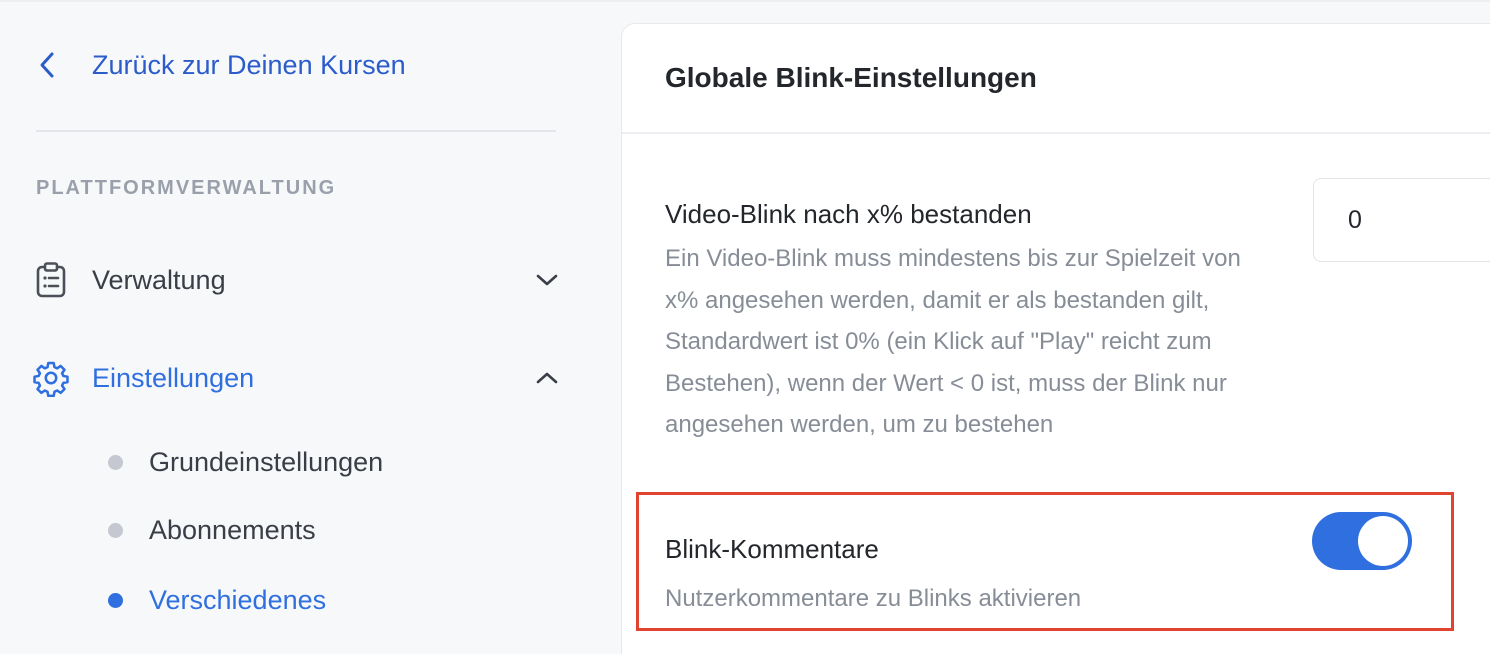 This screenshot has height=654, width=1490. What do you see at coordinates (772, 549) in the screenshot?
I see `comments-setting-title: Blink-Kommentare` at bounding box center [772, 549].